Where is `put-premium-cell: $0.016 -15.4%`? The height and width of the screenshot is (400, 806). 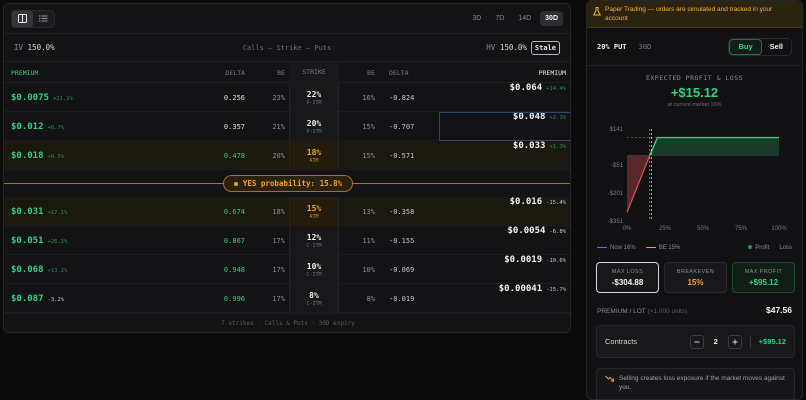
put-premium-cell: $0.016 -15.4% is located at coordinates (504, 211).